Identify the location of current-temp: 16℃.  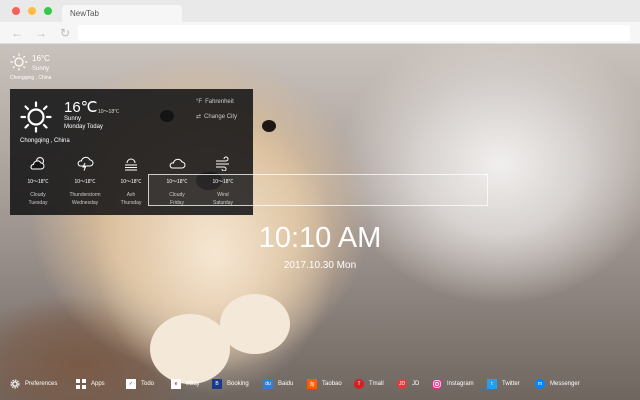
(81, 107).